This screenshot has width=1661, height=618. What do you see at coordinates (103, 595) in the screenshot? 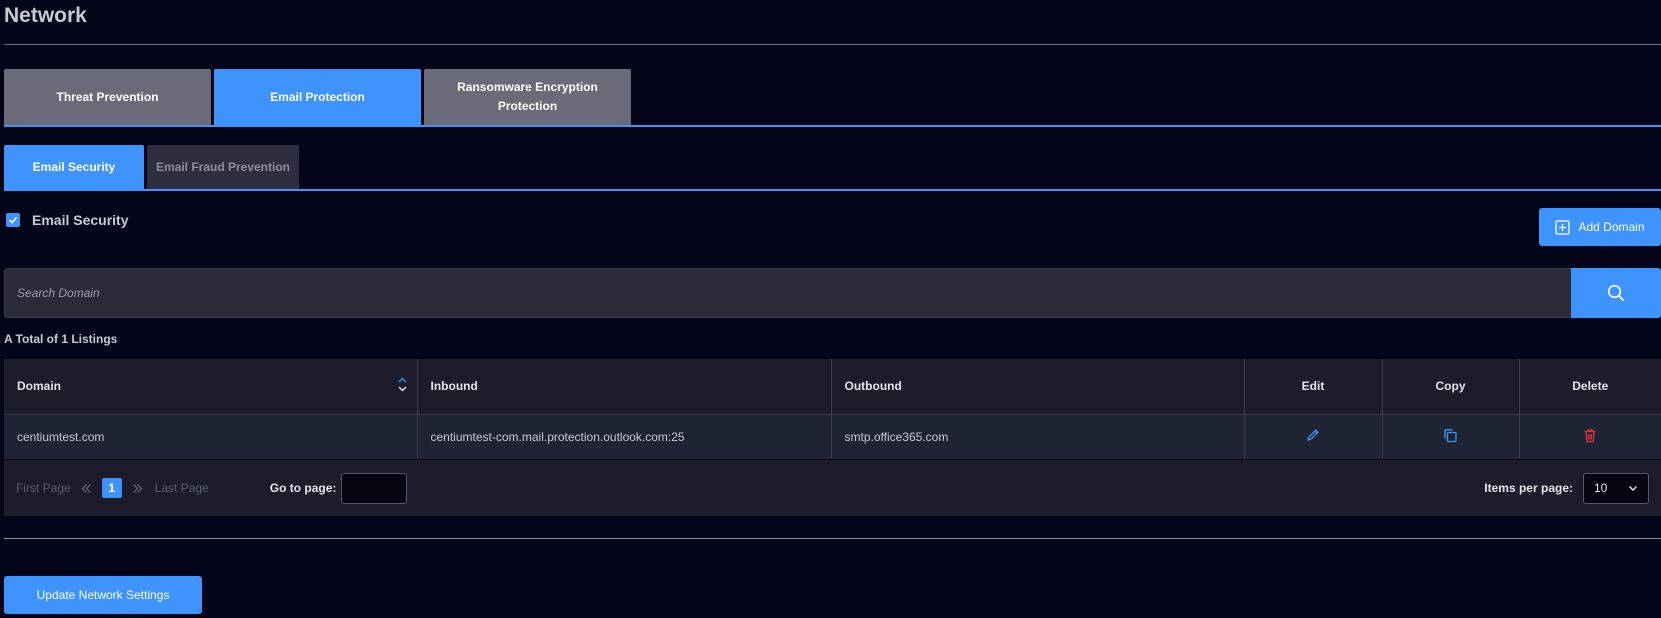
I see `update-network-settings-button: Update Network Settings` at bounding box center [103, 595].